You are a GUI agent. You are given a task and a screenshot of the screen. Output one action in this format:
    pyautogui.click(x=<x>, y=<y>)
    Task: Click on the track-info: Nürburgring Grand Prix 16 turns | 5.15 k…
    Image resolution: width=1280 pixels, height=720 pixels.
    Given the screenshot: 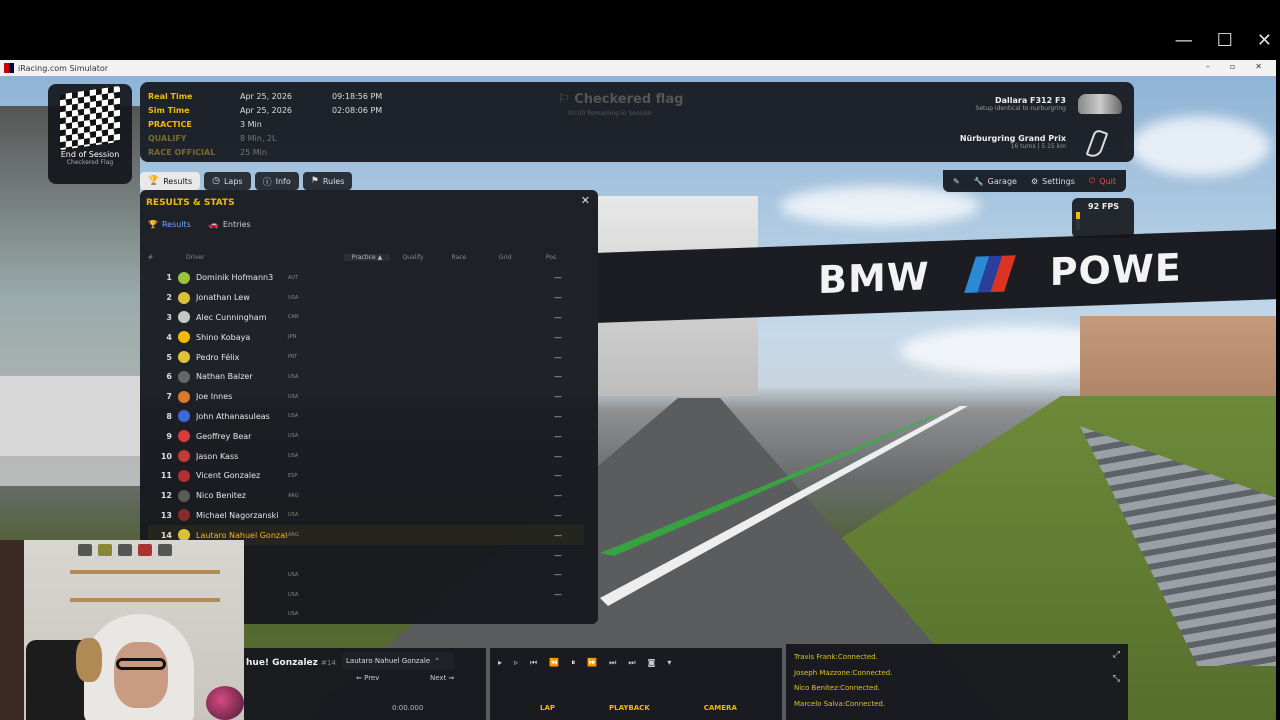 What is the action you would take?
    pyautogui.click(x=1013, y=142)
    